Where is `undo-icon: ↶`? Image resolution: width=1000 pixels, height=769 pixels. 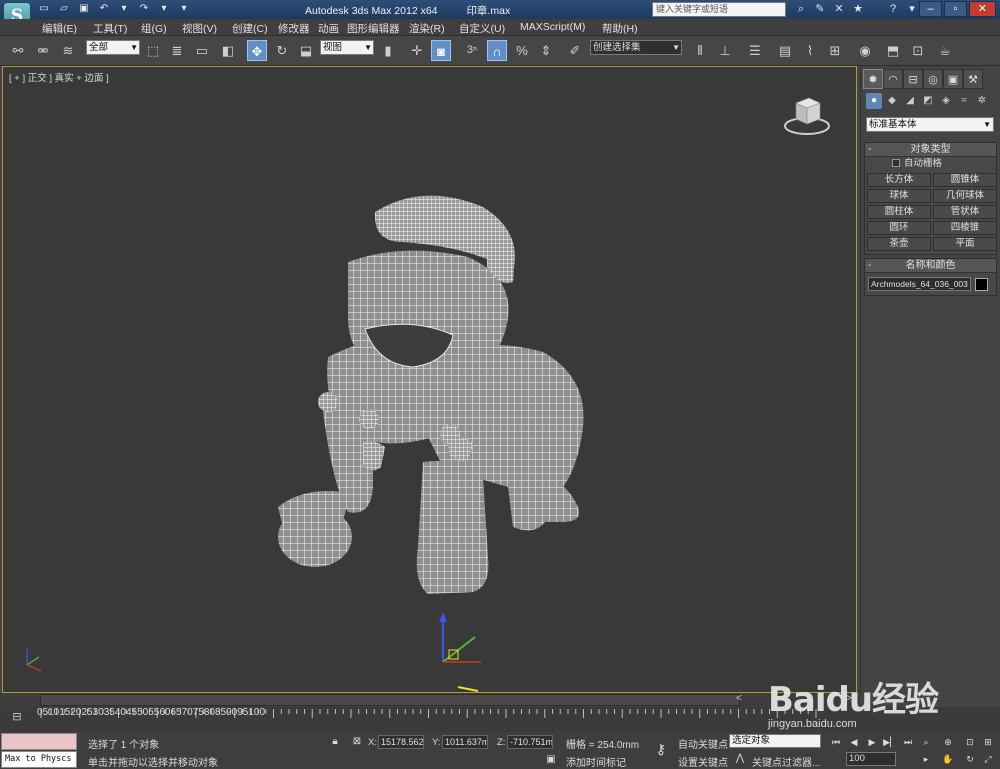 undo-icon: ↶ is located at coordinates (104, 9).